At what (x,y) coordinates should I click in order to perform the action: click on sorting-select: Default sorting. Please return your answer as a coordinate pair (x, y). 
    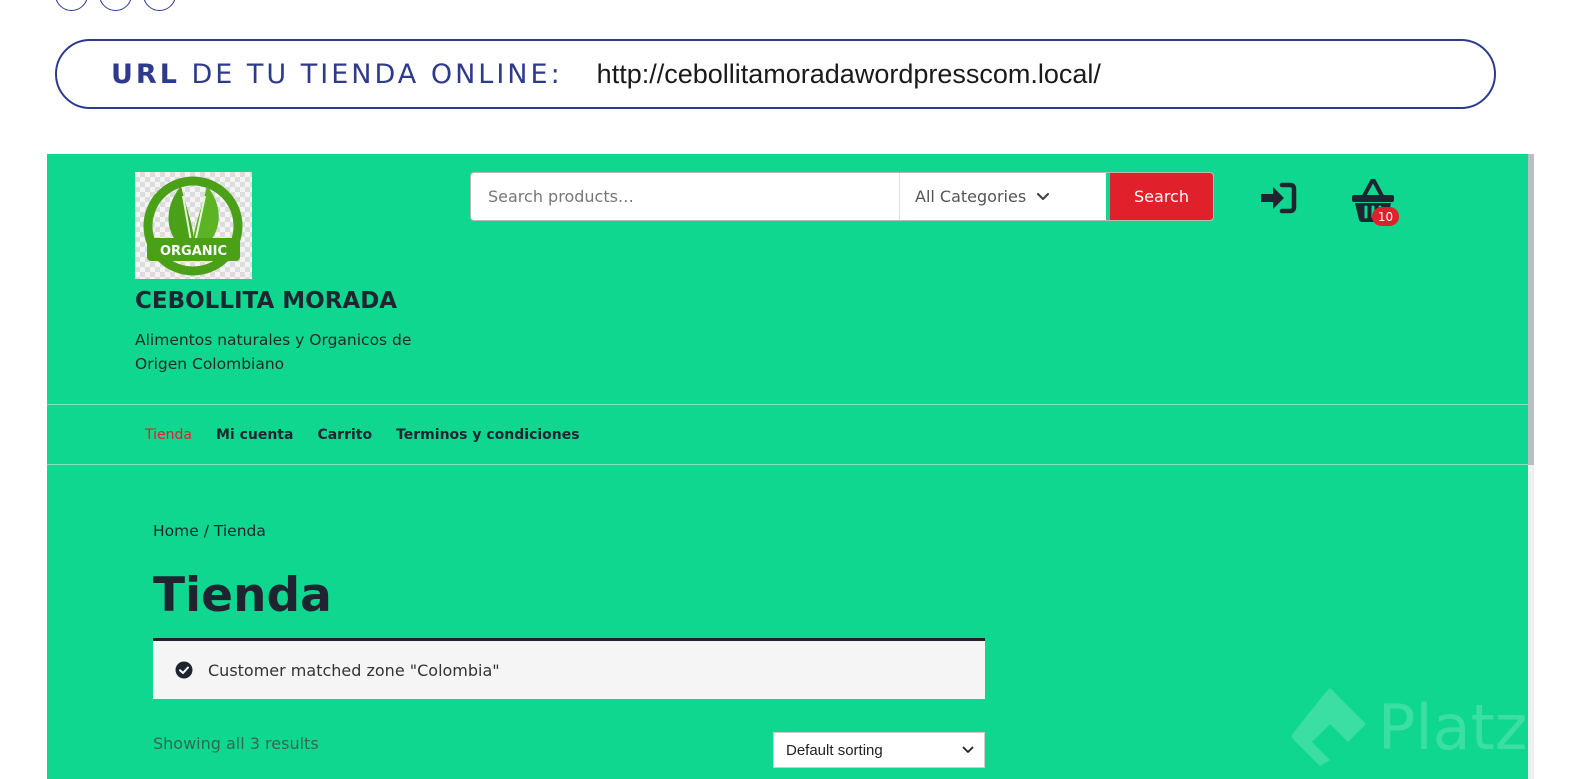
    Looking at the image, I should click on (879, 750).